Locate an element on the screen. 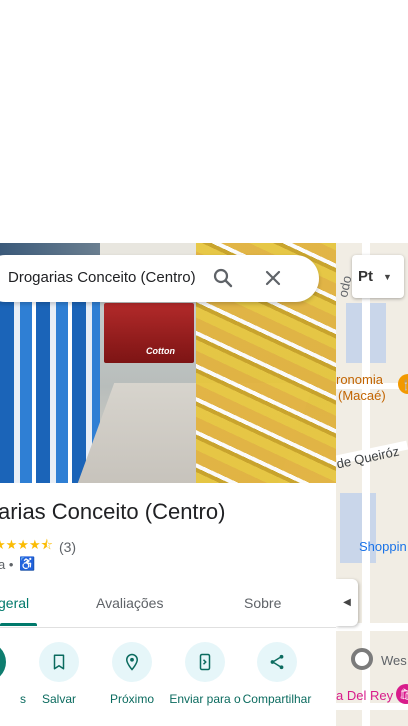  save-button: Salvar is located at coordinates (59, 674).